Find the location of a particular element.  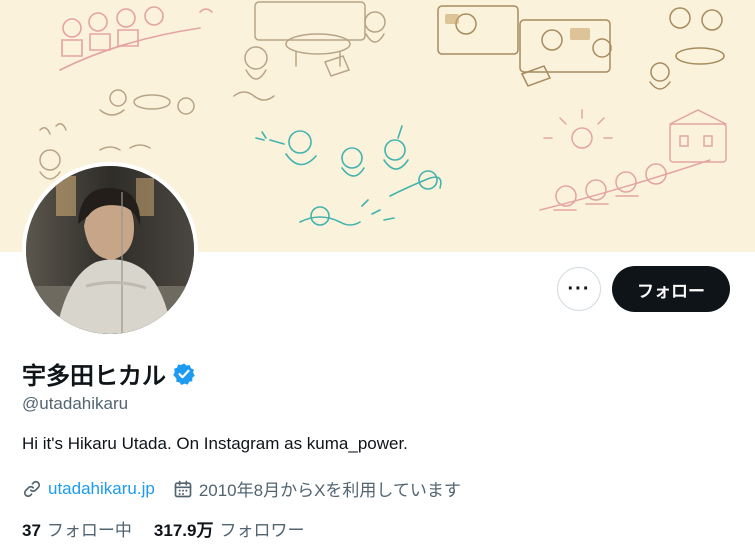

following-label: フォロー中 is located at coordinates (89, 530).